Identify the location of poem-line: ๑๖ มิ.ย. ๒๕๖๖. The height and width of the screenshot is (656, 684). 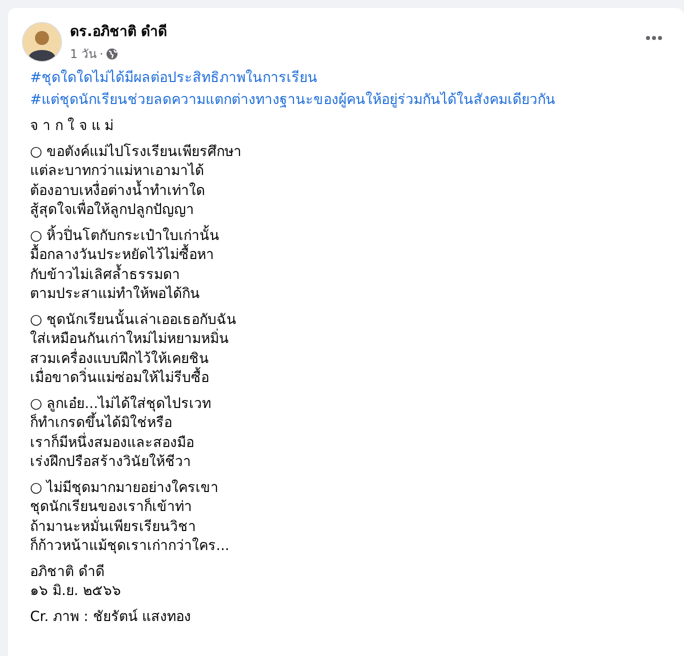
(76, 591).